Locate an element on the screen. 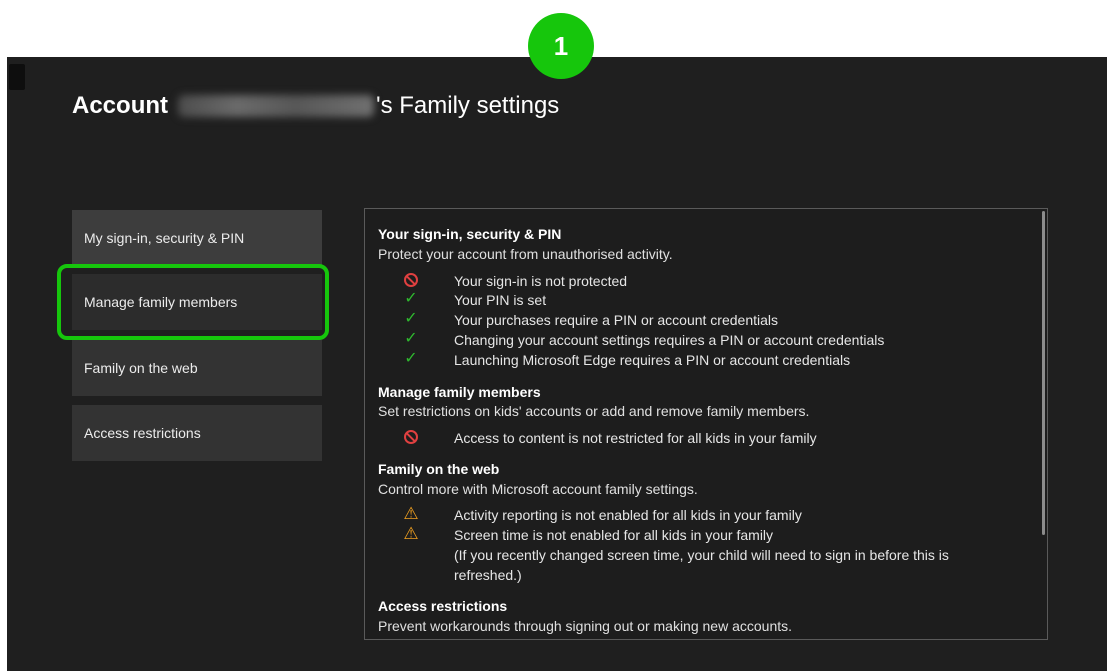 The height and width of the screenshot is (671, 1107). title-suffix: 's Family settings is located at coordinates (468, 105).